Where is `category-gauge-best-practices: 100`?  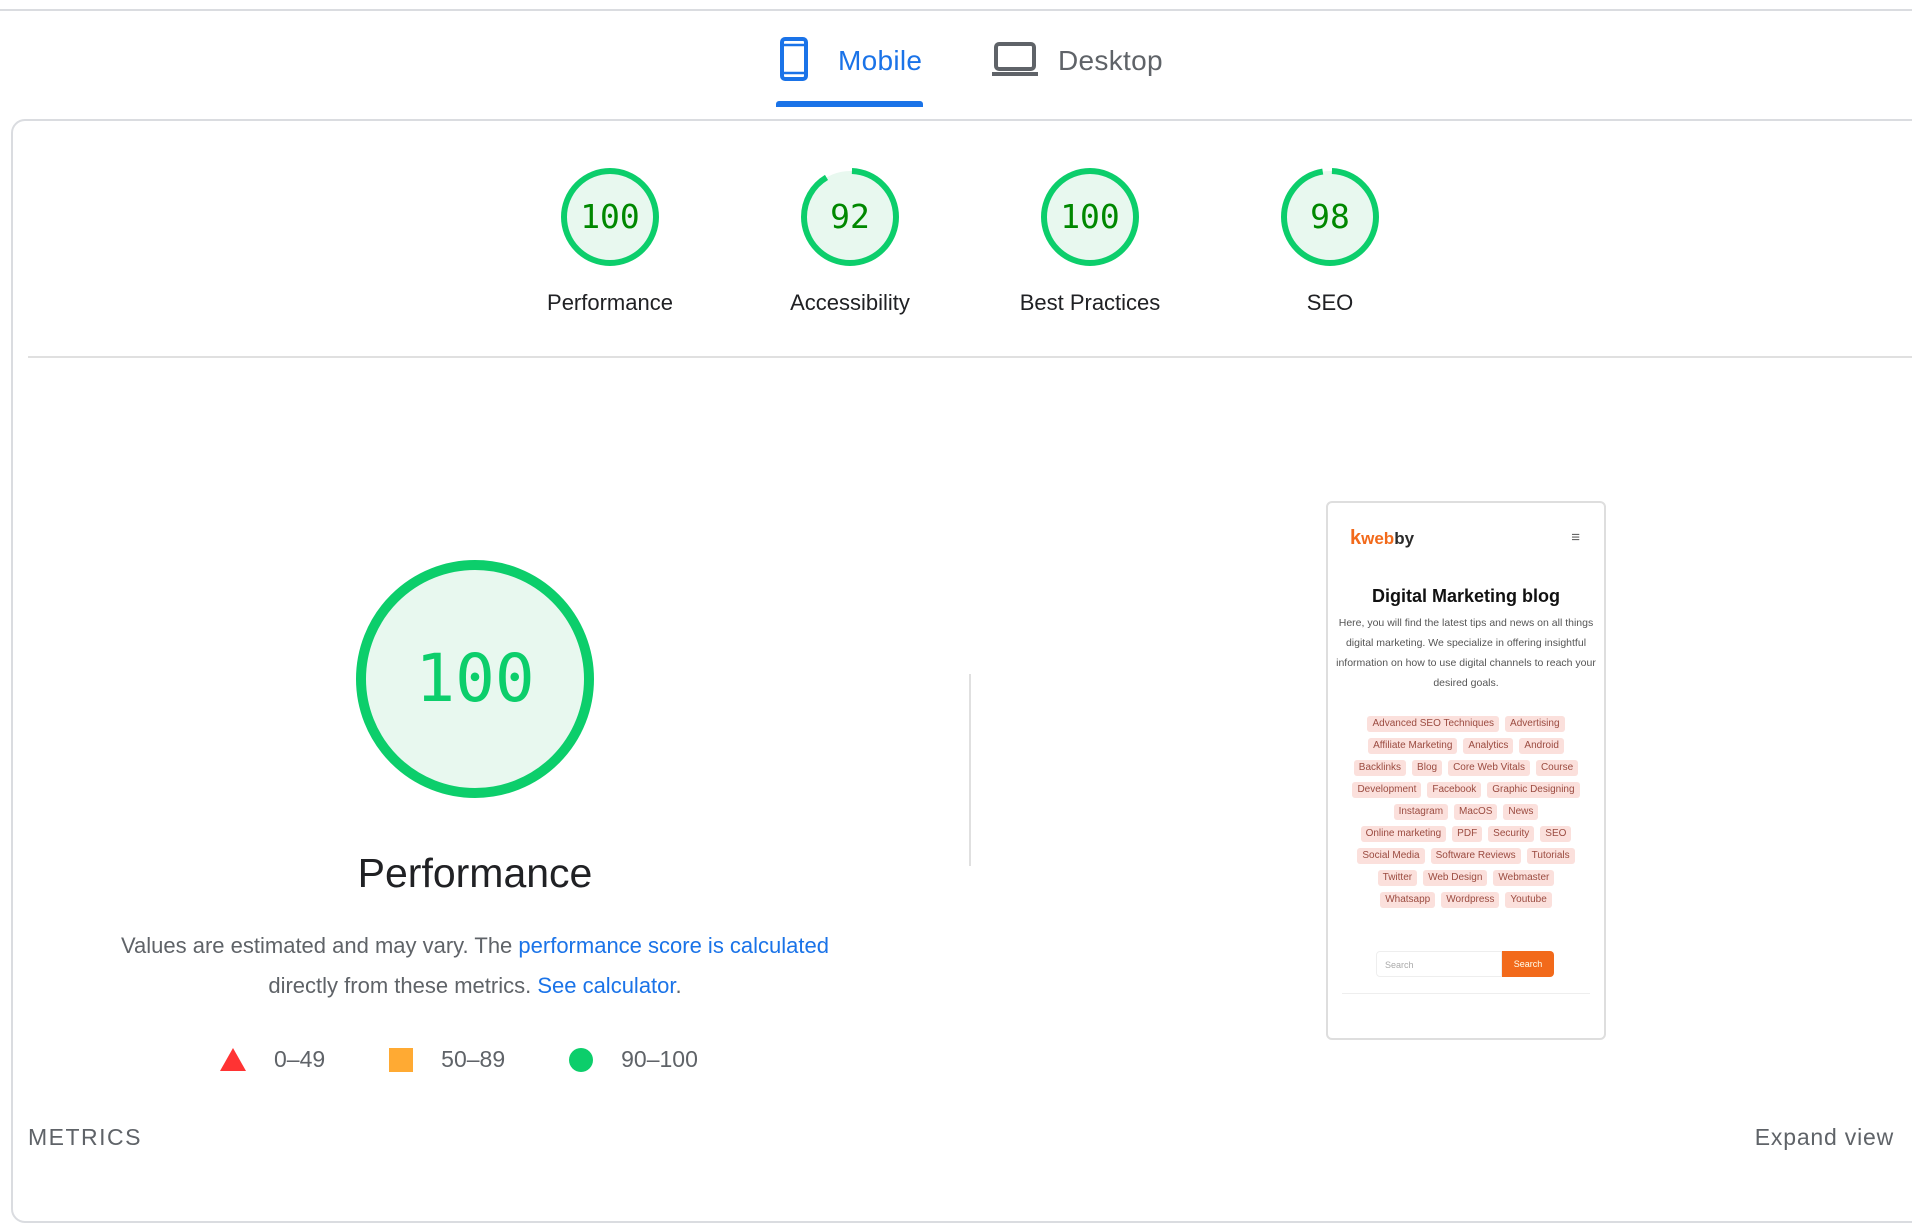
category-gauge-best-practices: 100 is located at coordinates (1090, 217).